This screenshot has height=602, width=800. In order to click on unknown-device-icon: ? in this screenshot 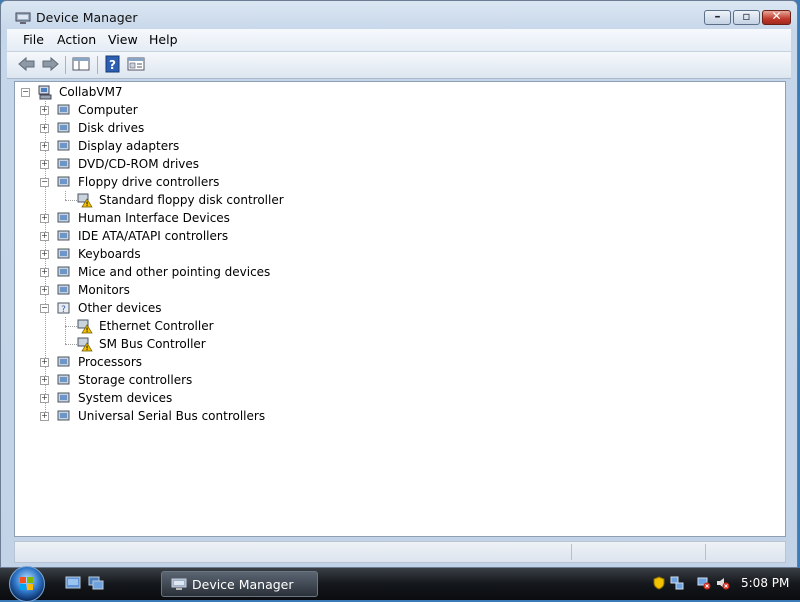, I will do `click(63, 308)`.